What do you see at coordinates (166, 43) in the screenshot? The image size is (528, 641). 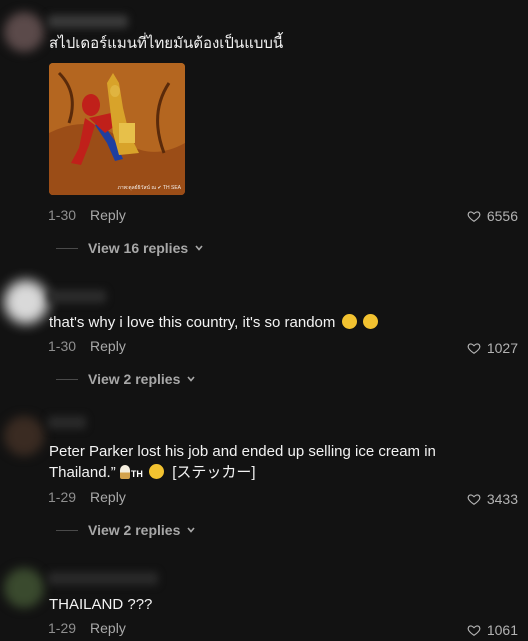 I see `comment-text: สไปเดอร์แมนที่ไทยมันต้องเป็นแบบนี้` at bounding box center [166, 43].